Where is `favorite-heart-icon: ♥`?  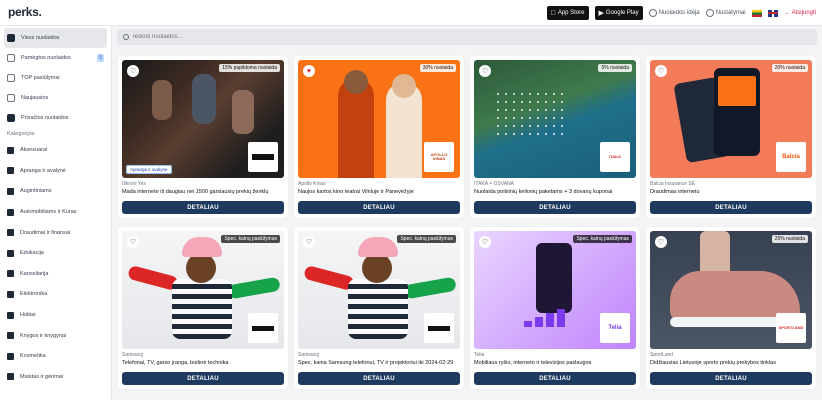 favorite-heart-icon: ♥ is located at coordinates (309, 71).